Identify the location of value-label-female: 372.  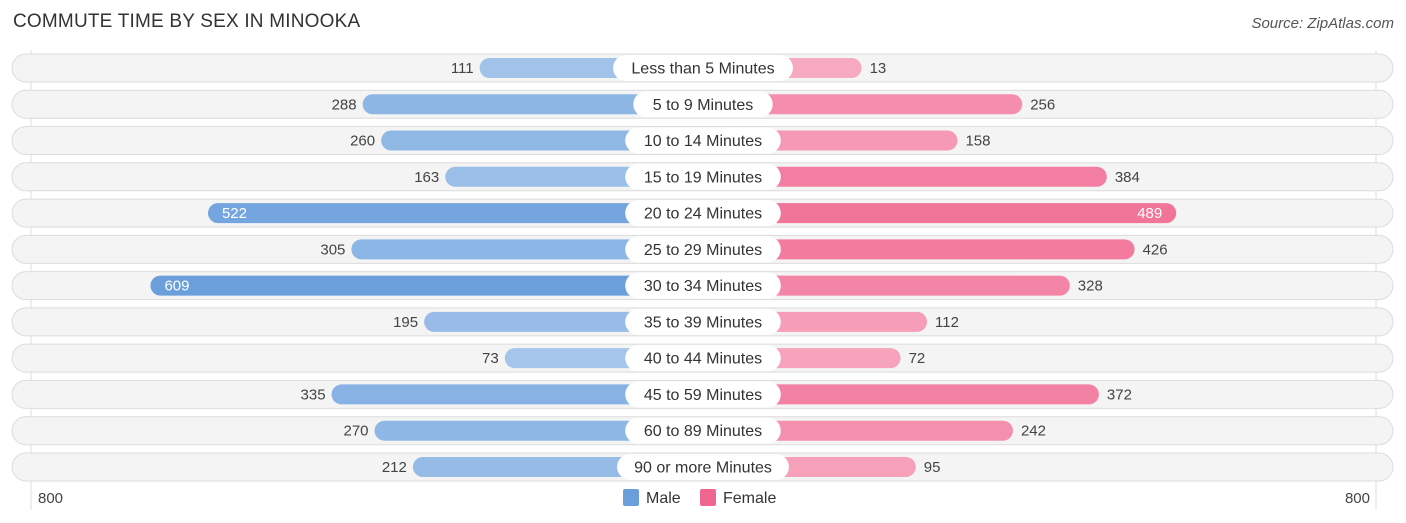
(1119, 394).